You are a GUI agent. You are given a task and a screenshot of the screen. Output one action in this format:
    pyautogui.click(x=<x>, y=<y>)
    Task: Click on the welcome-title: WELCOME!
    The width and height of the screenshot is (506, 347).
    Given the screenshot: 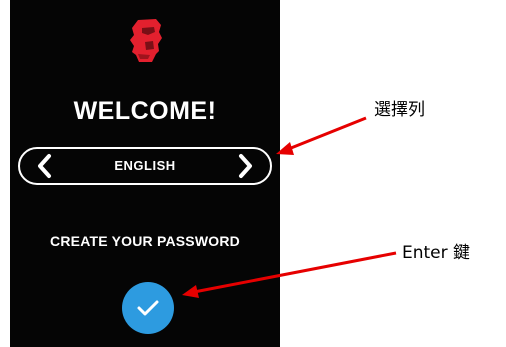 What is the action you would take?
    pyautogui.click(x=145, y=111)
    